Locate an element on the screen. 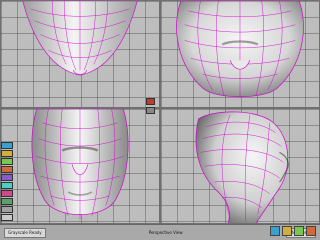 The height and width of the screenshot is (240, 320). tool-palette is located at coordinates (7, 183).